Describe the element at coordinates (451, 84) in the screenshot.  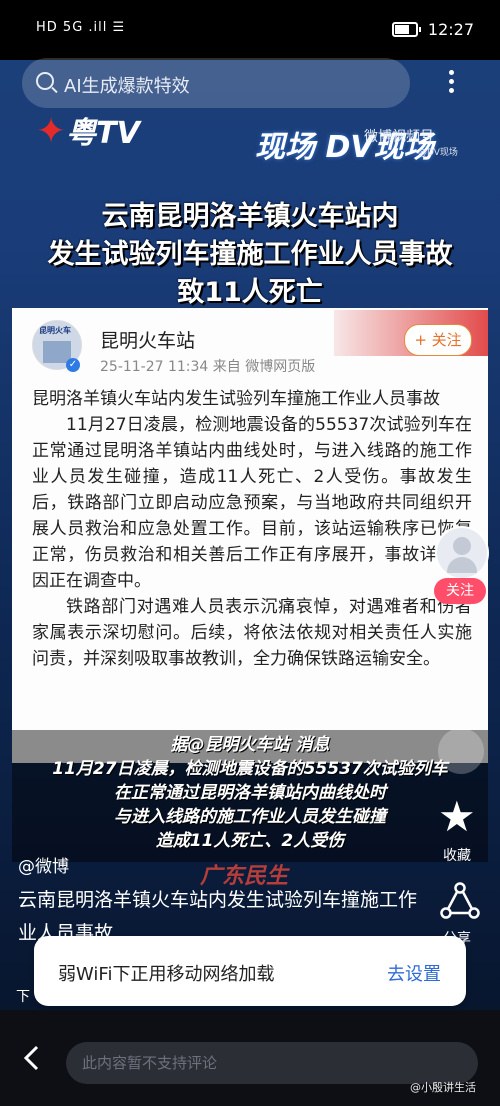
I see `more-options-icon` at that location.